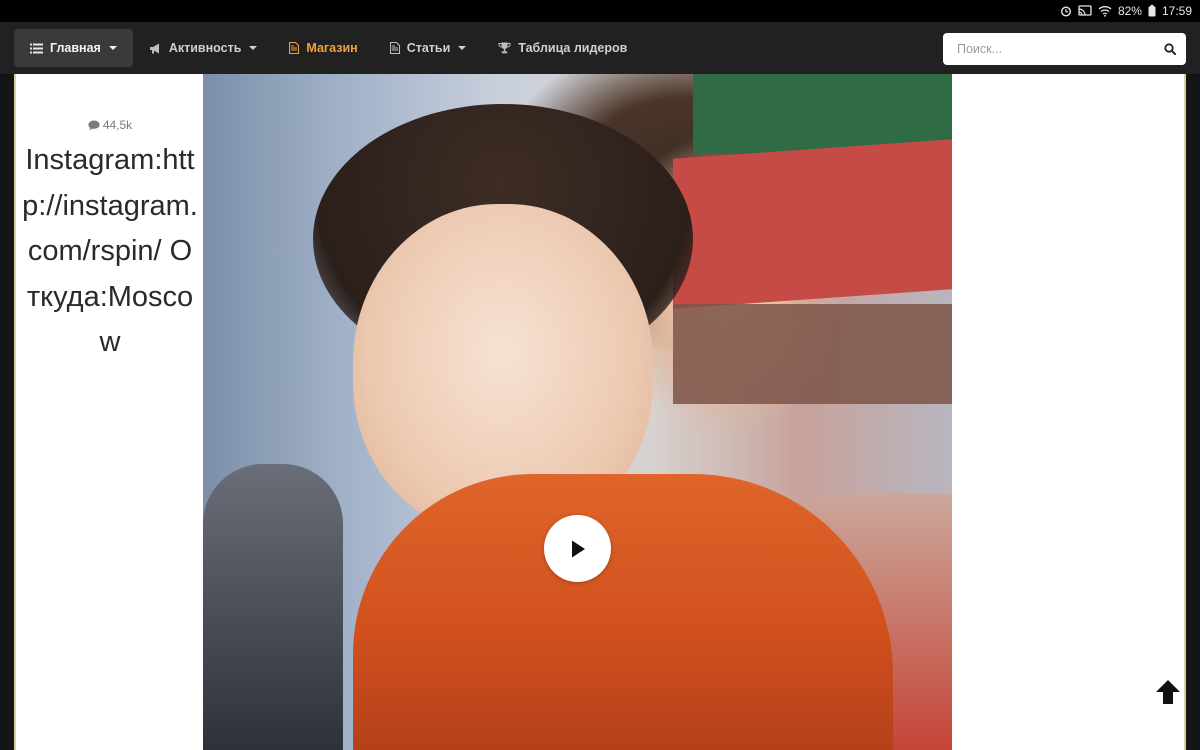 The image size is (1200, 750). I want to click on search-box, so click(1064, 49).